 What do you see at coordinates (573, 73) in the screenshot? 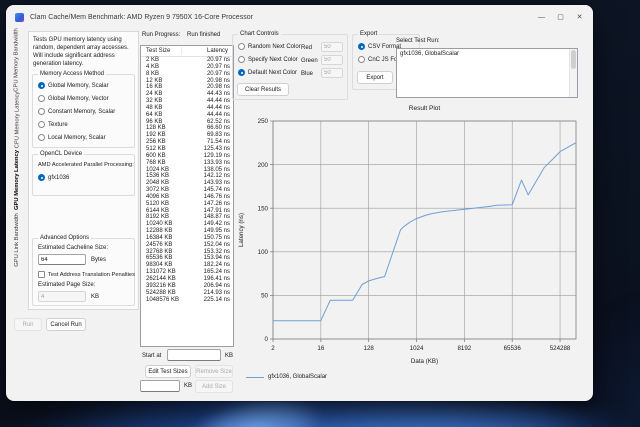
I see `listbox-scrollbar` at bounding box center [573, 73].